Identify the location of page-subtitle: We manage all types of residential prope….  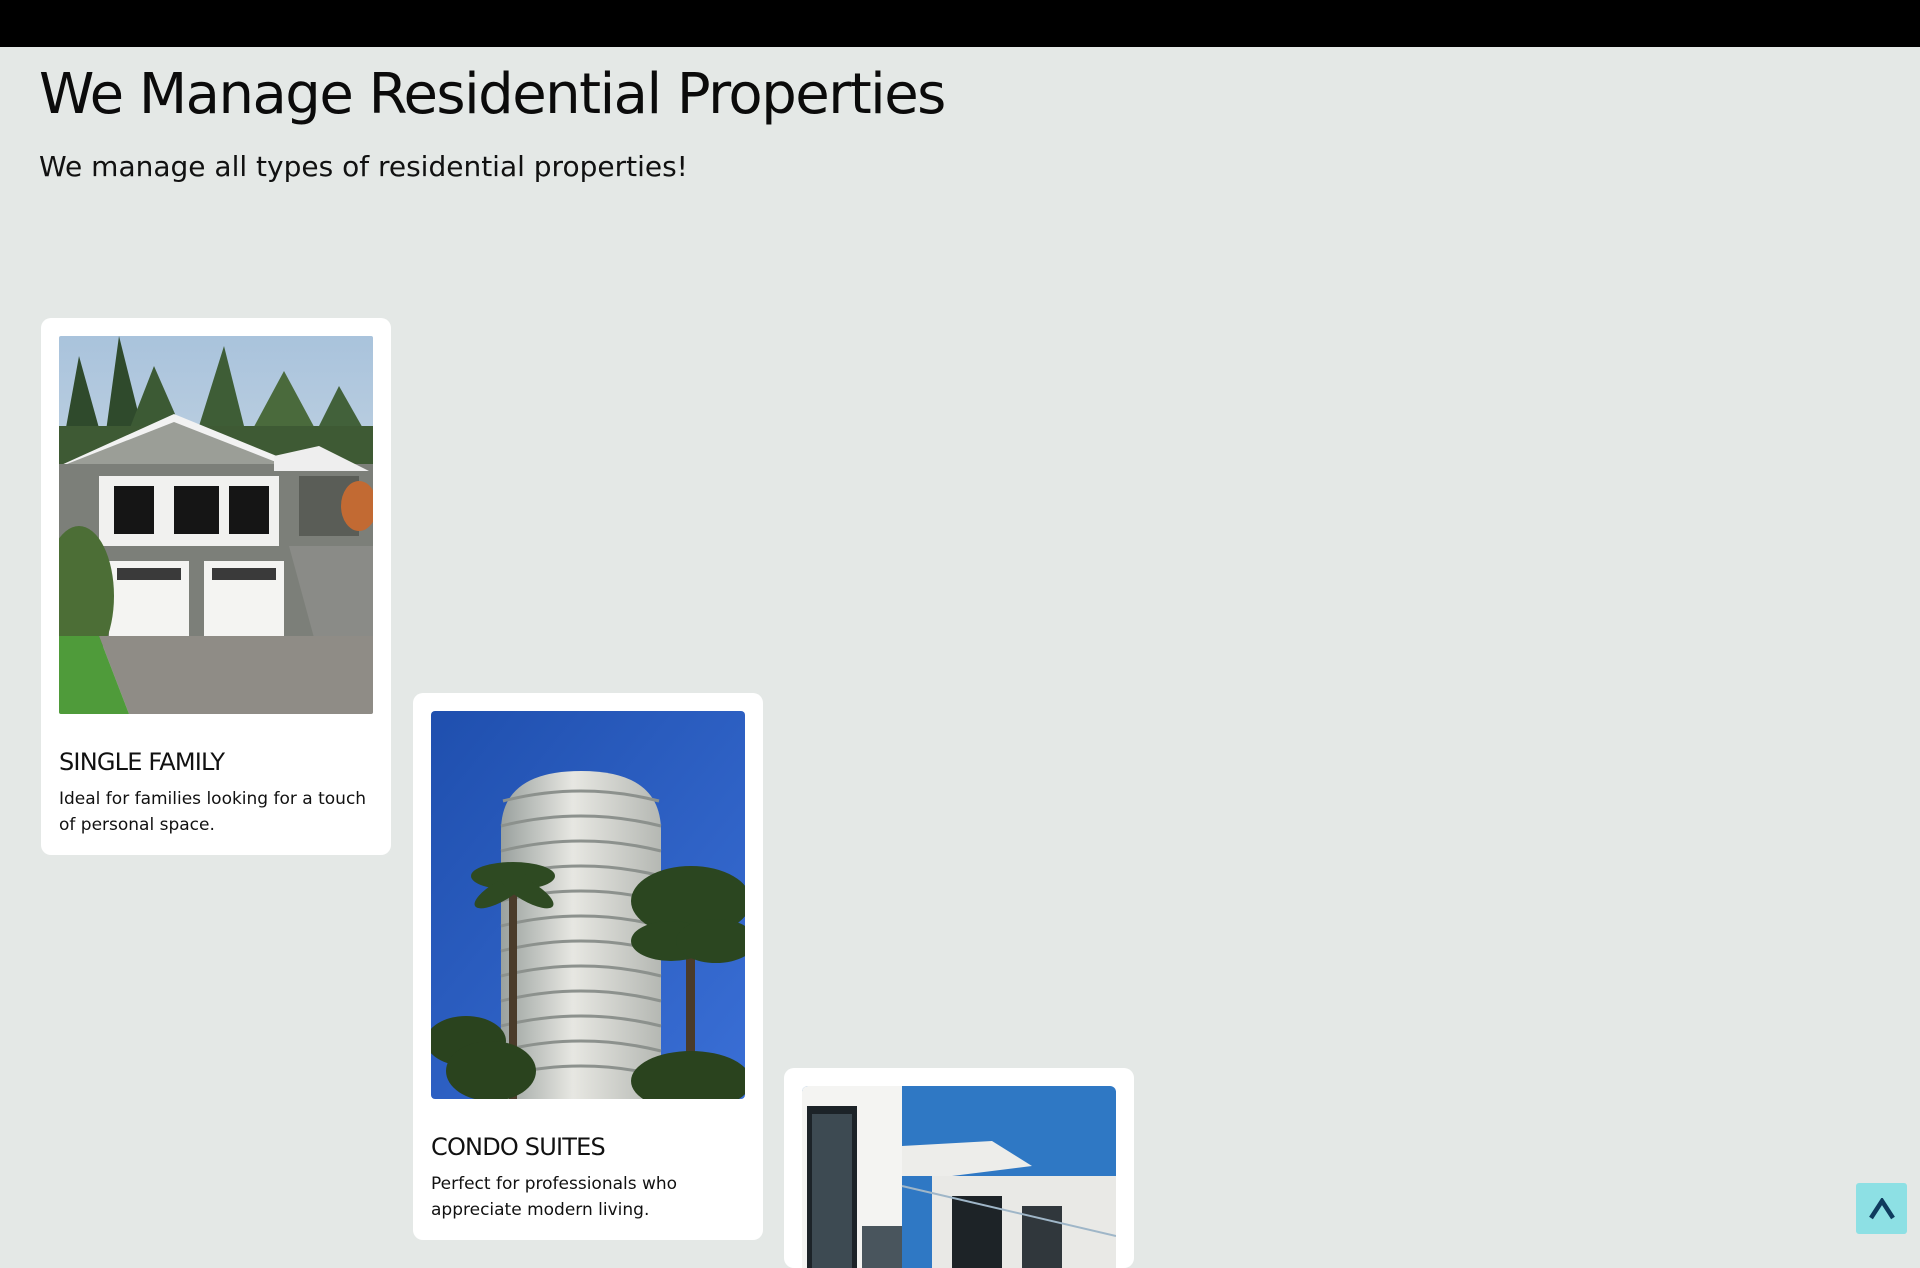
(363, 166).